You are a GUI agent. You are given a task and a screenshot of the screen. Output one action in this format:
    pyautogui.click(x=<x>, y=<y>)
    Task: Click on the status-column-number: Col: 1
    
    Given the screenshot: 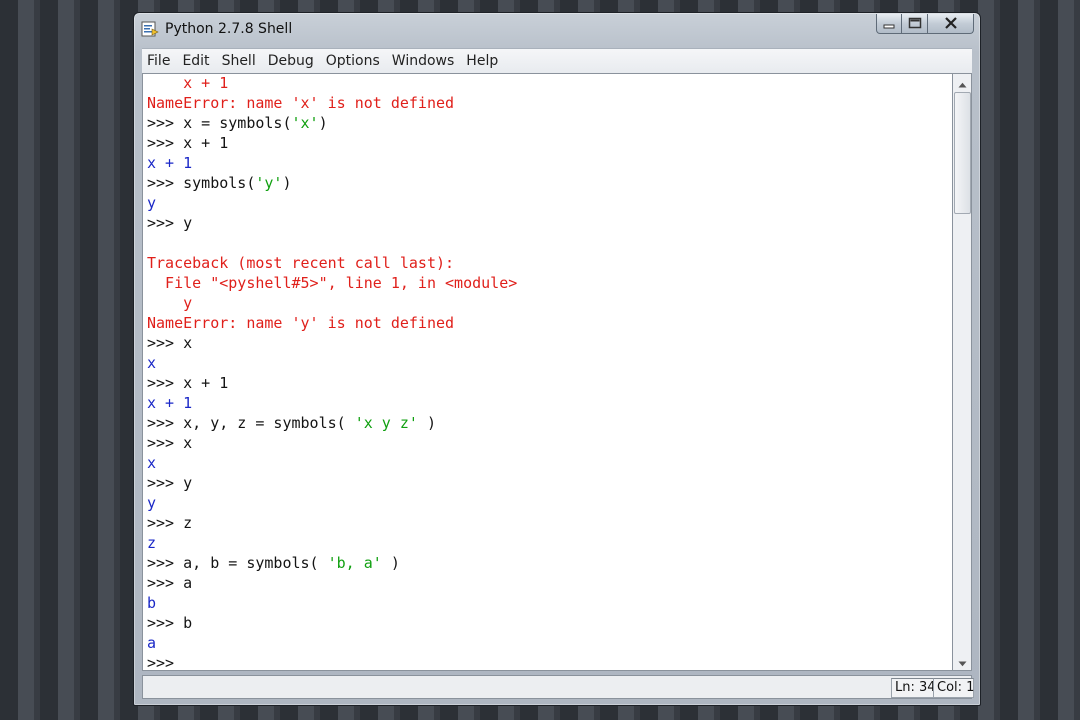 What is the action you would take?
    pyautogui.click(x=953, y=688)
    